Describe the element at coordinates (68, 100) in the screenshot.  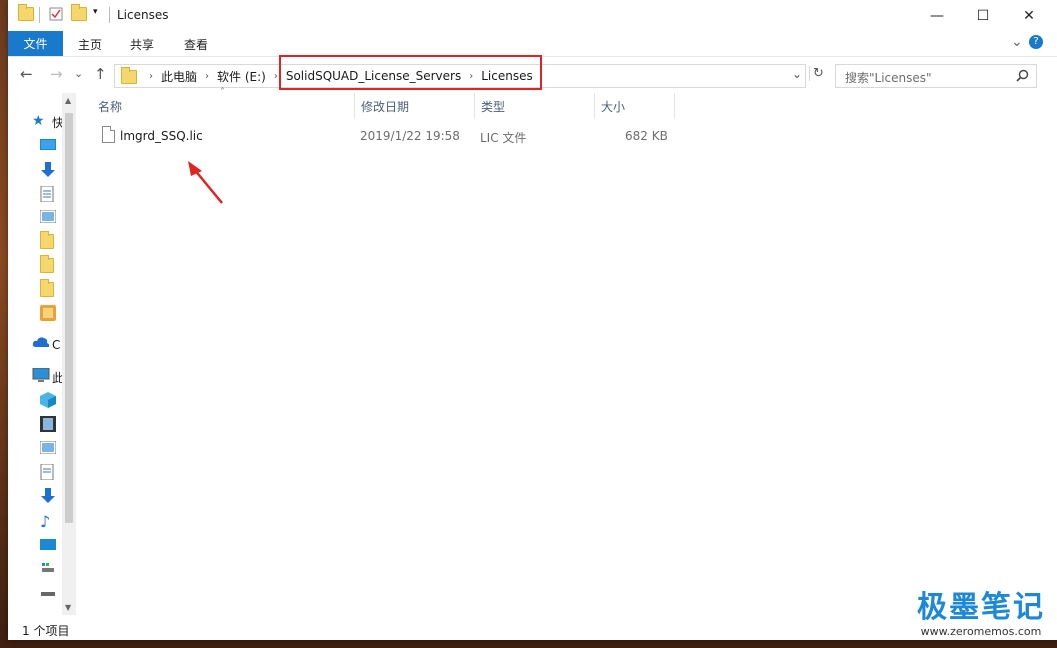
I see `scroll-up-icon: ▲` at that location.